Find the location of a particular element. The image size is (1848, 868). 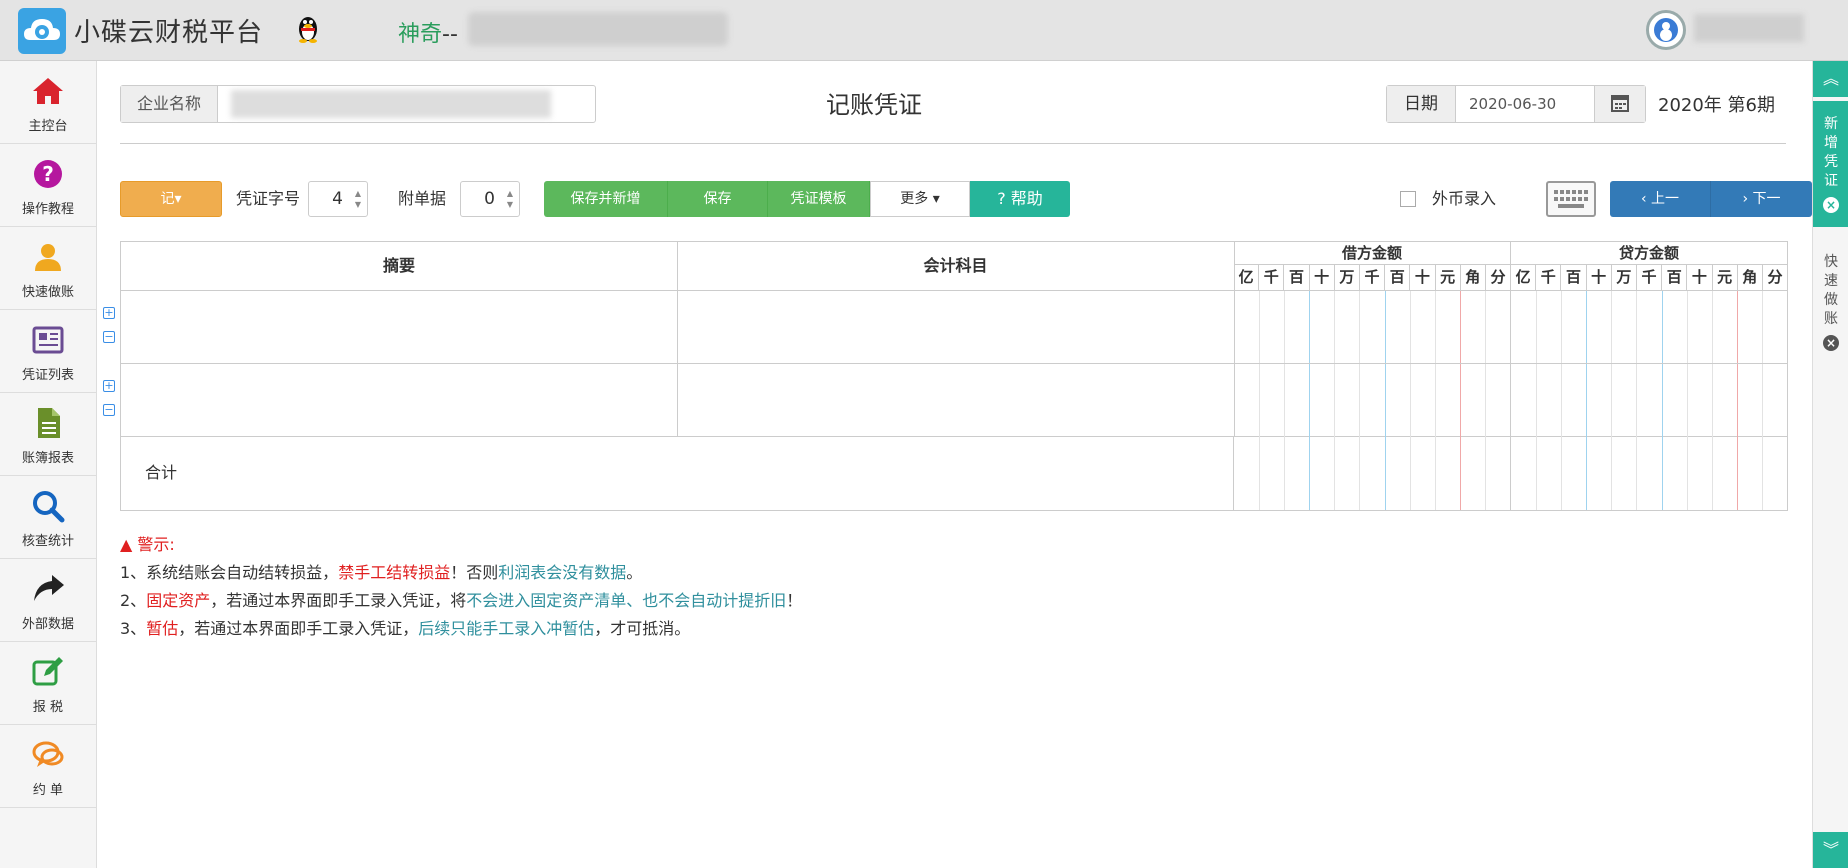

digit-header: 万 is located at coordinates (1347, 277).